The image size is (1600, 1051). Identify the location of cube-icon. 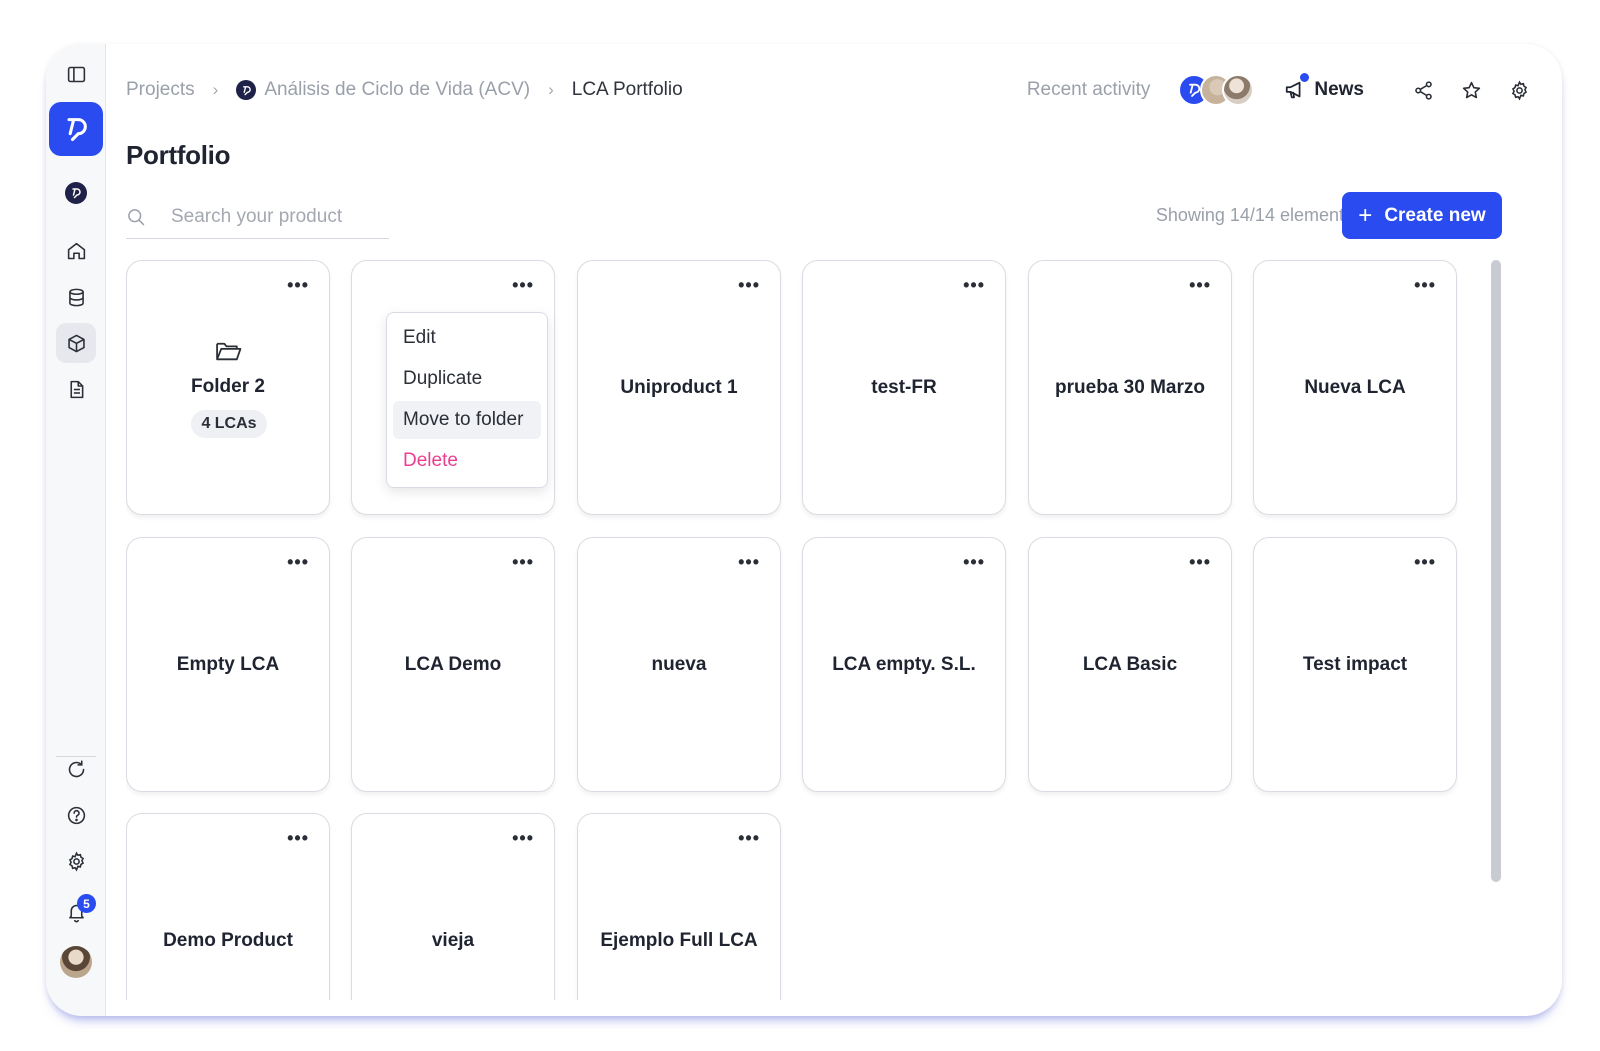
(76, 343).